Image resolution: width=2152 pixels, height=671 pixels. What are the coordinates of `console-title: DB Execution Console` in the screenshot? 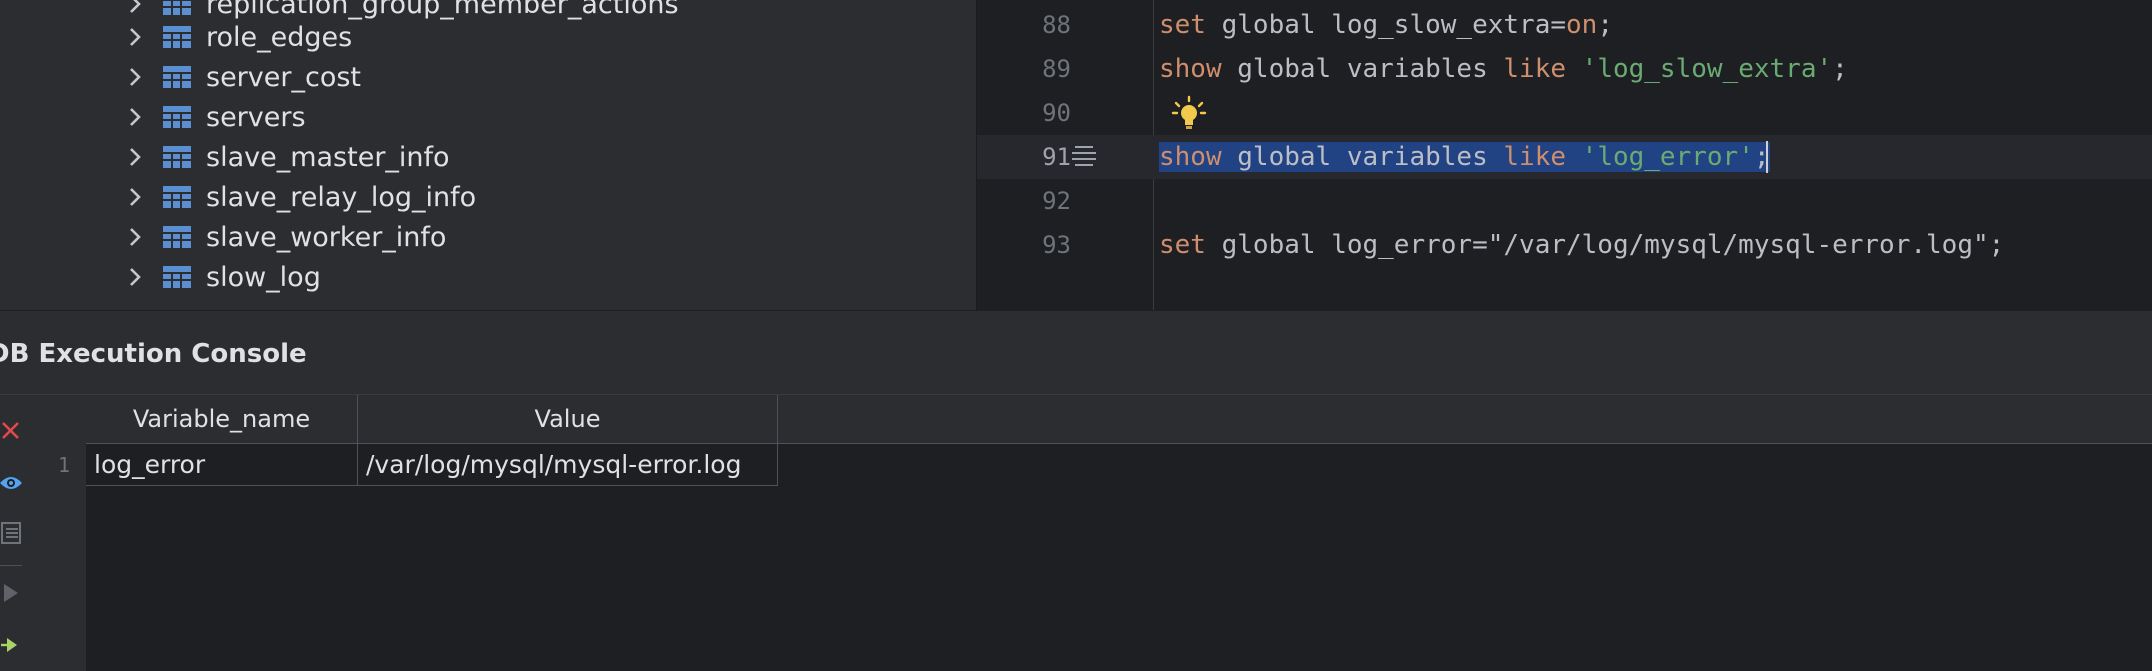 It's located at (153, 354).